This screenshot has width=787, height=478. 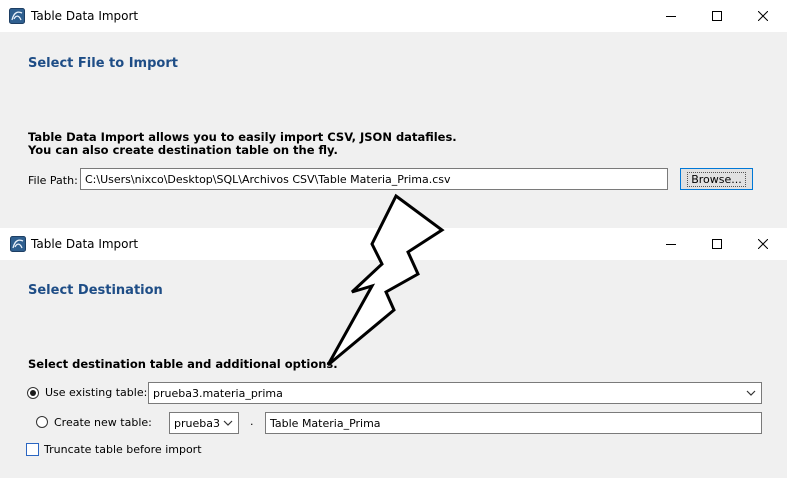 I want to click on file-path-label: File Path:, so click(x=53, y=180).